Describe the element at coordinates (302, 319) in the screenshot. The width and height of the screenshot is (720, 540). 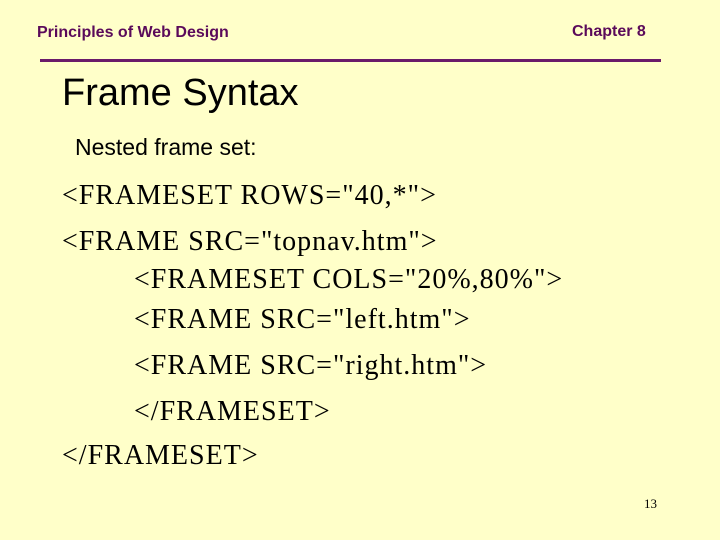
I see `code-line-4: <FRAME SRC="left.htm">` at that location.